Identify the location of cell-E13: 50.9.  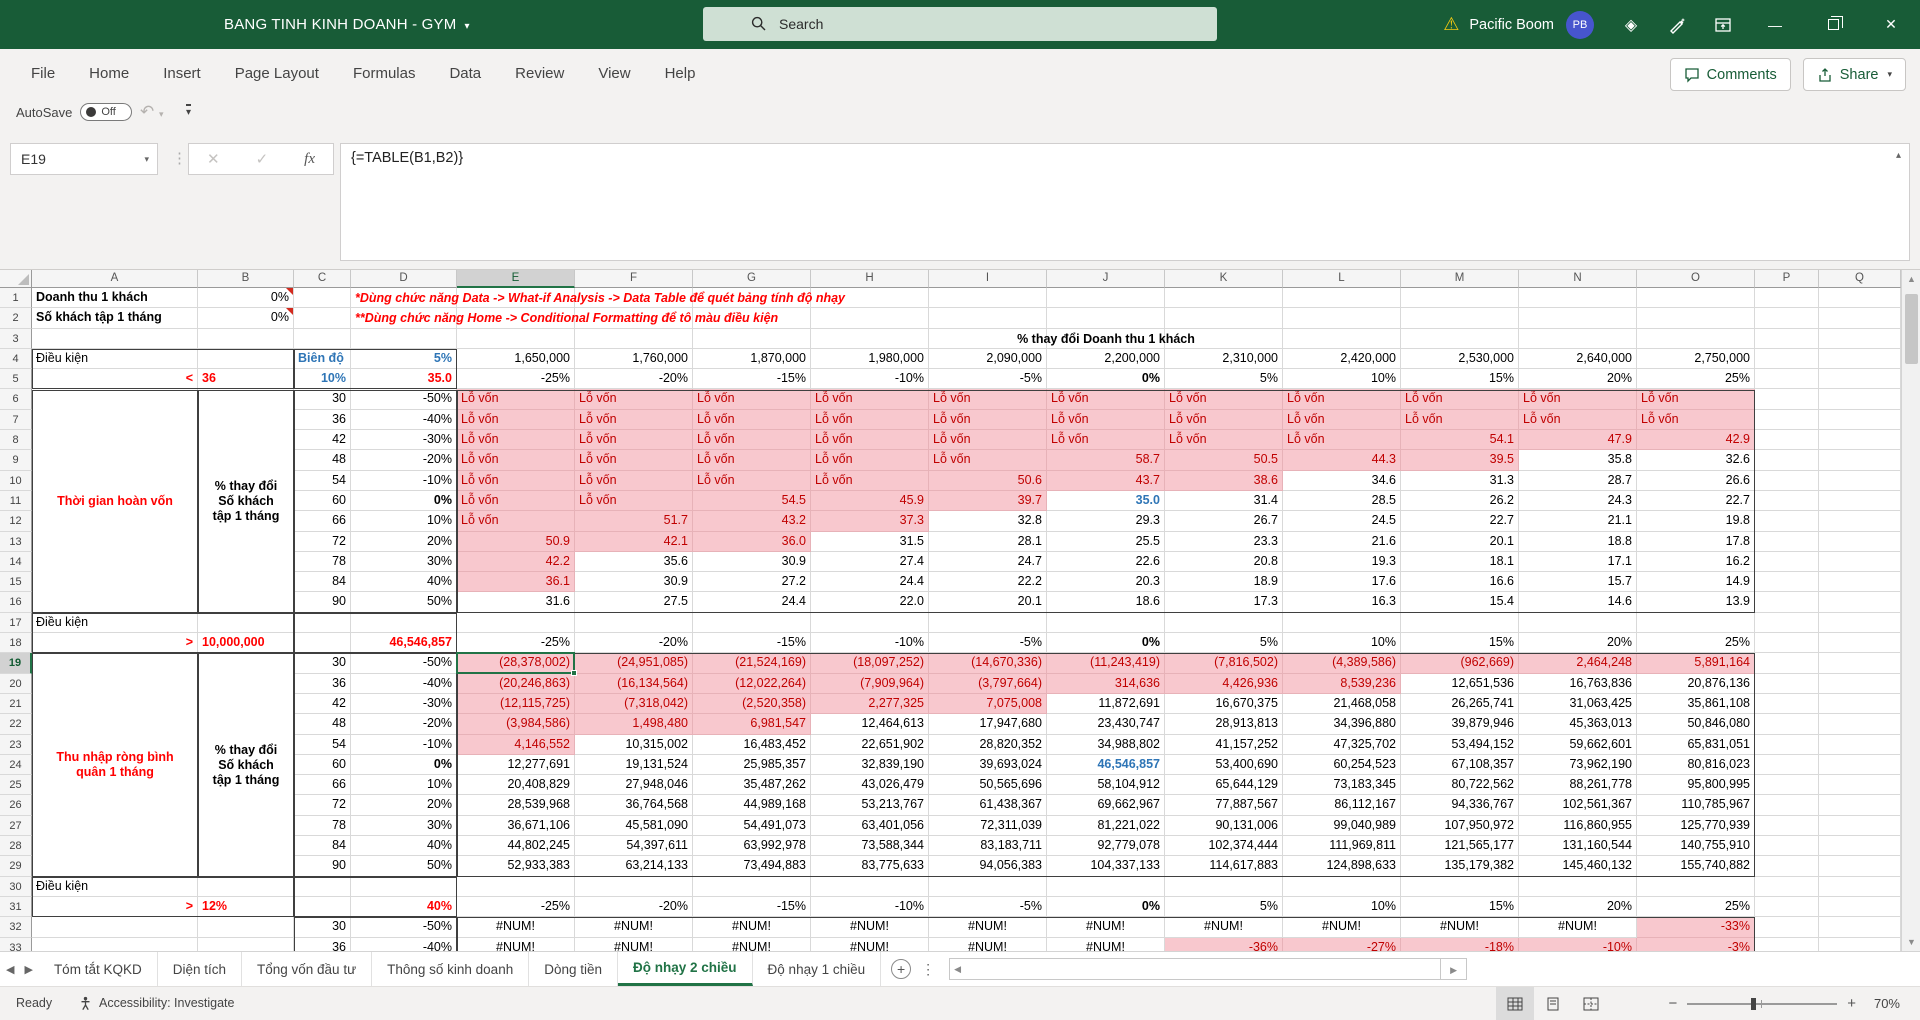
(516, 541).